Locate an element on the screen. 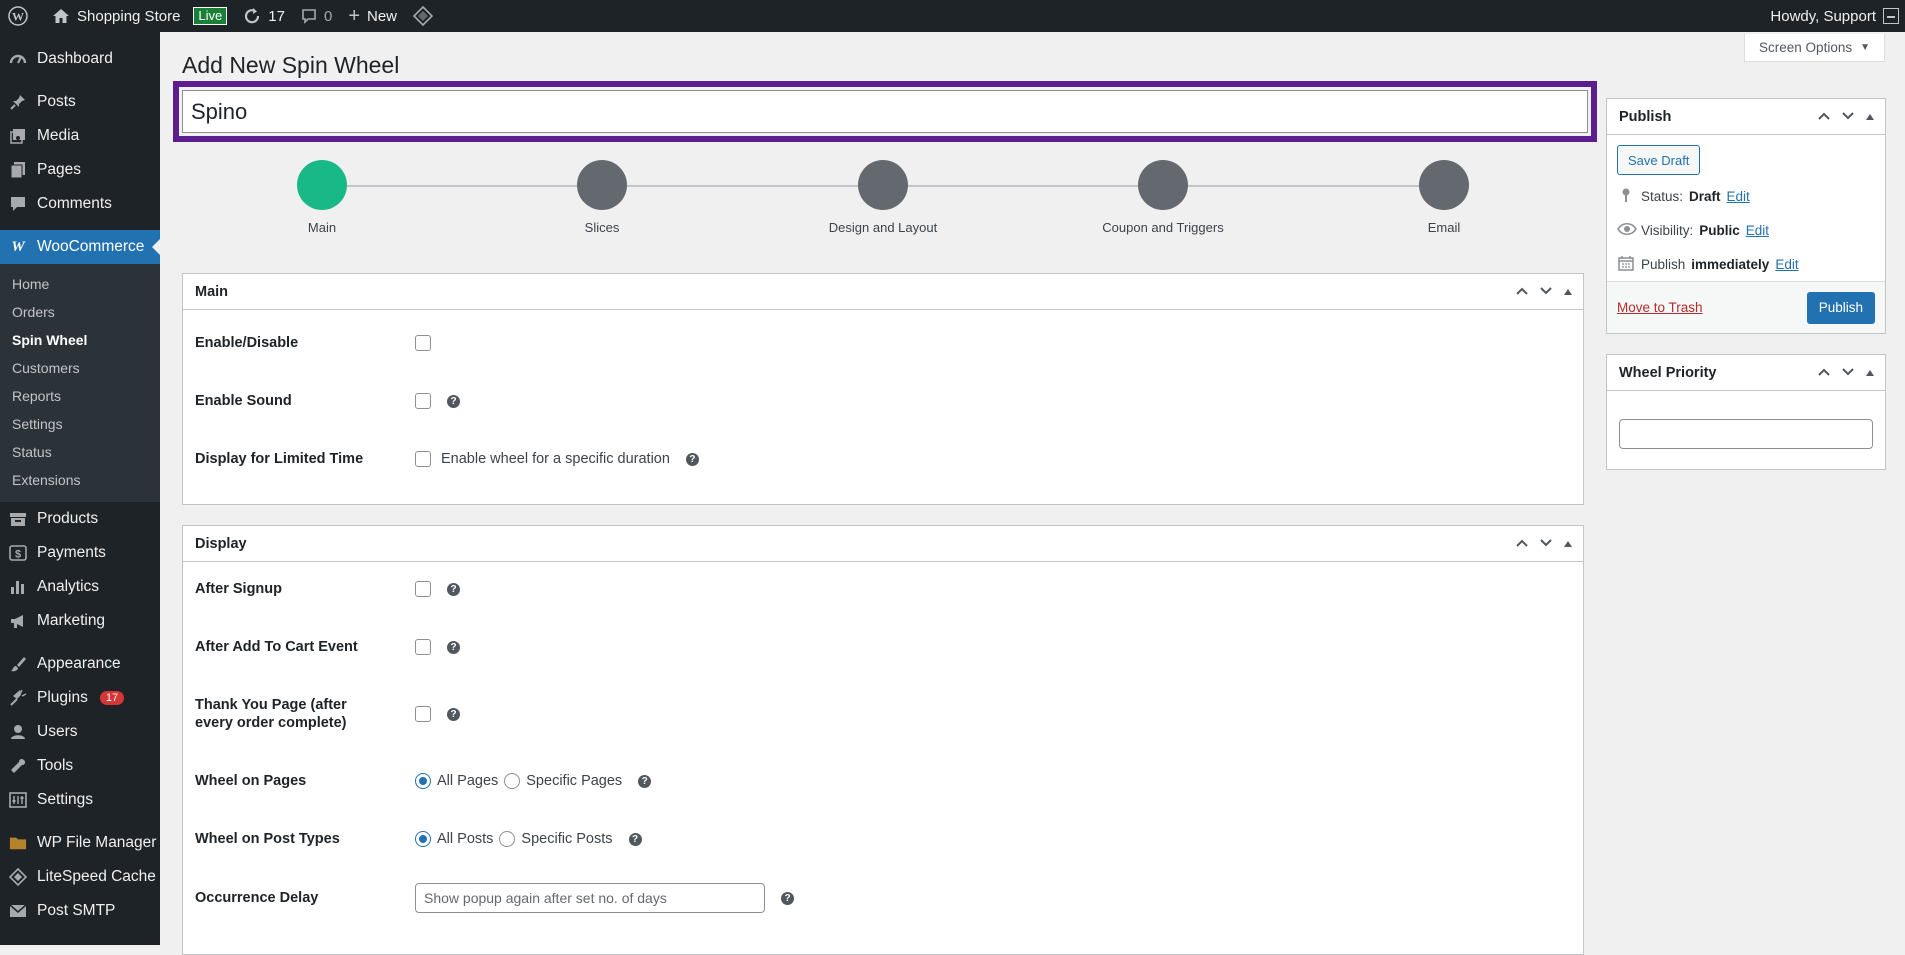 The height and width of the screenshot is (955, 1905). comments-count: 0 is located at coordinates (328, 16).